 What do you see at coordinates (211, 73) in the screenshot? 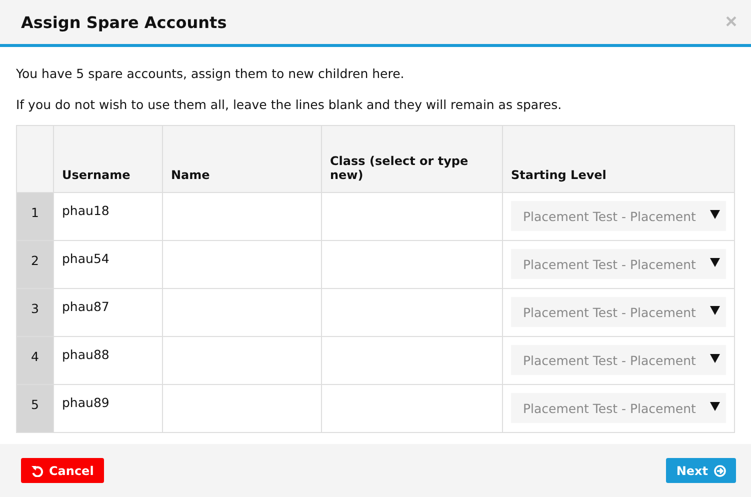
I see `intro-text: You have 5 spare accounts, assign them to new children here.` at bounding box center [211, 73].